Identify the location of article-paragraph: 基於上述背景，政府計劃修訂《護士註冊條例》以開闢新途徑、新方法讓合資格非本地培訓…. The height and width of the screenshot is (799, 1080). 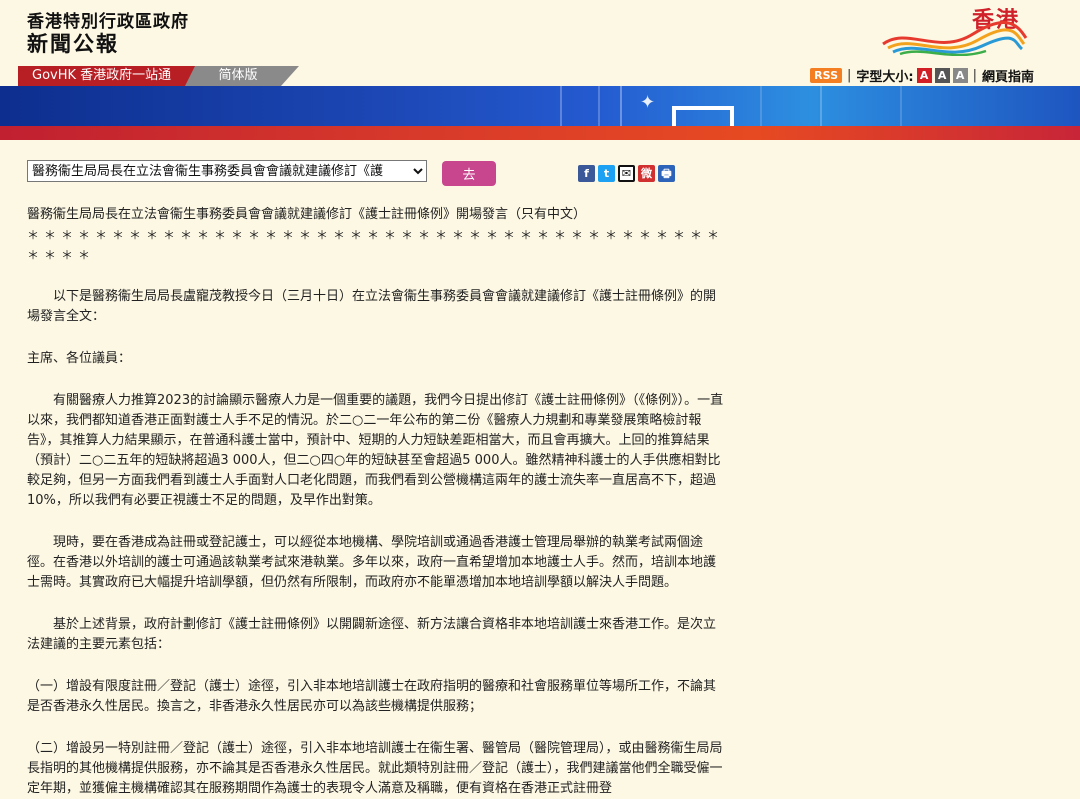
(372, 634).